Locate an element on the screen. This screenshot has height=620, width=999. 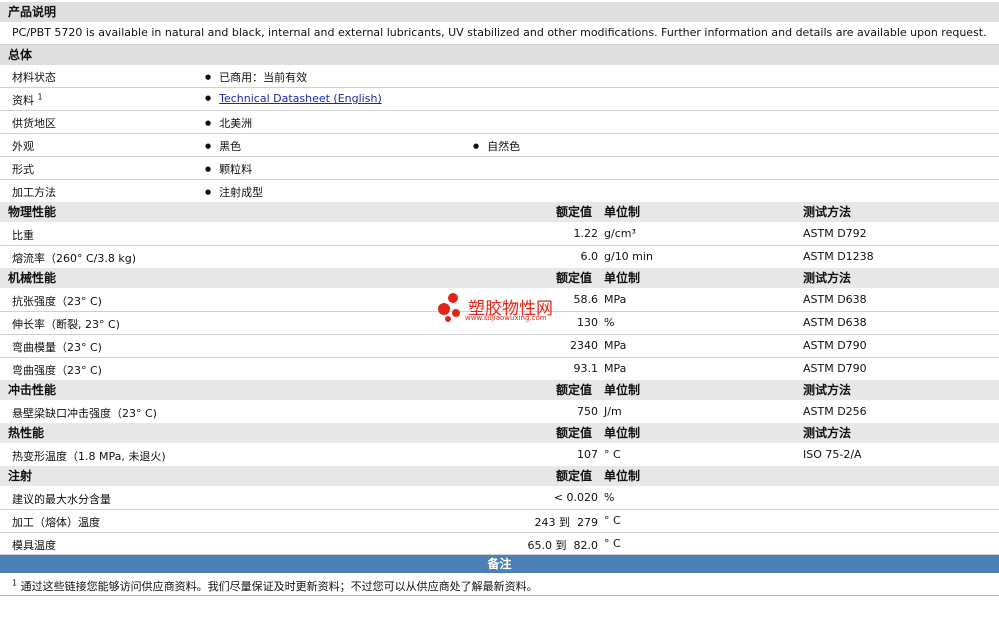
notes-title: 备注 is located at coordinates (499, 564).